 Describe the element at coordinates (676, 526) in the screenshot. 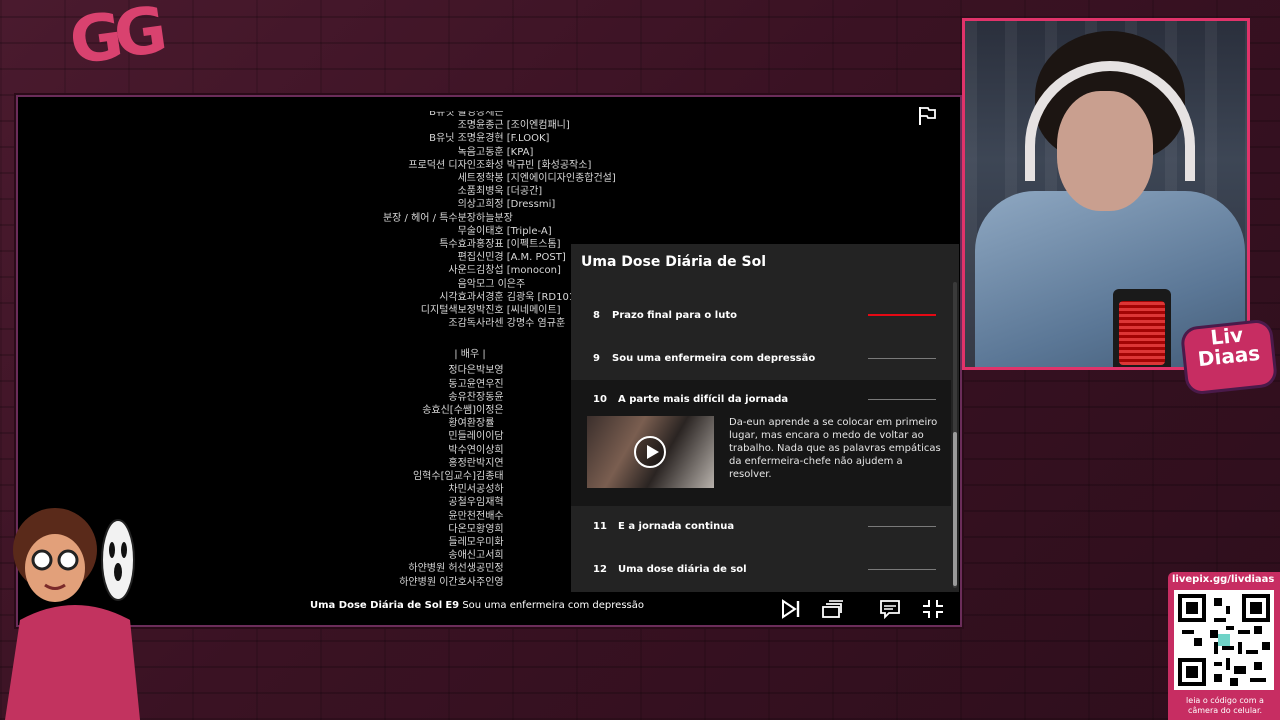

I see `episode-title: E a jornada continua` at that location.